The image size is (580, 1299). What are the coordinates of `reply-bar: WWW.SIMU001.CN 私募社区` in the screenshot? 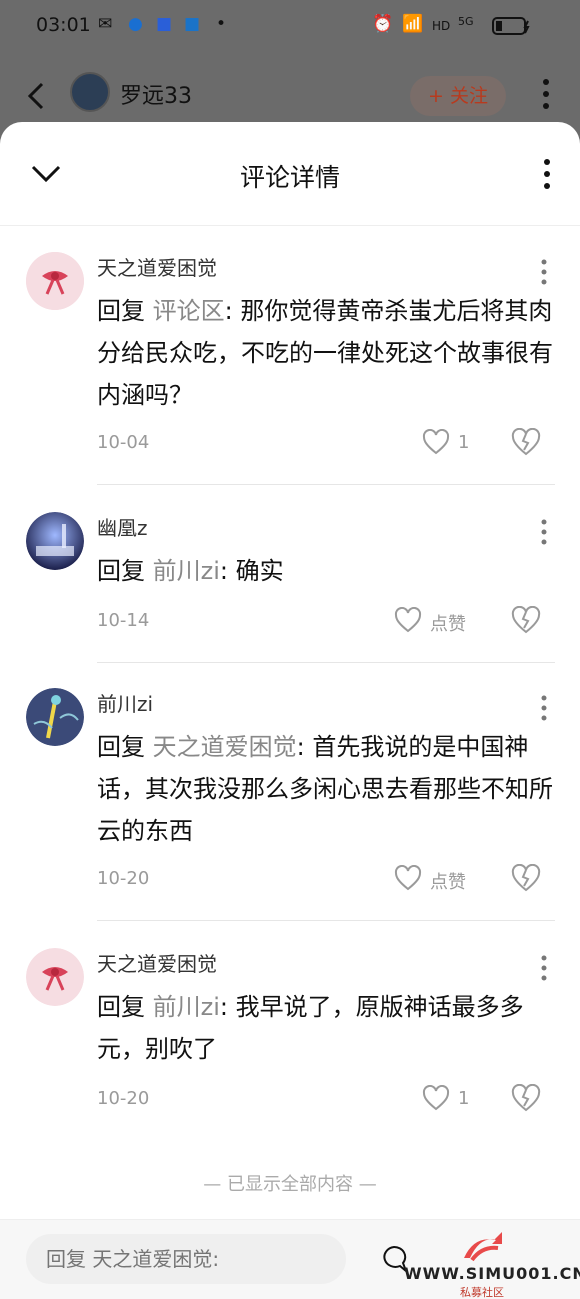 It's located at (290, 1259).